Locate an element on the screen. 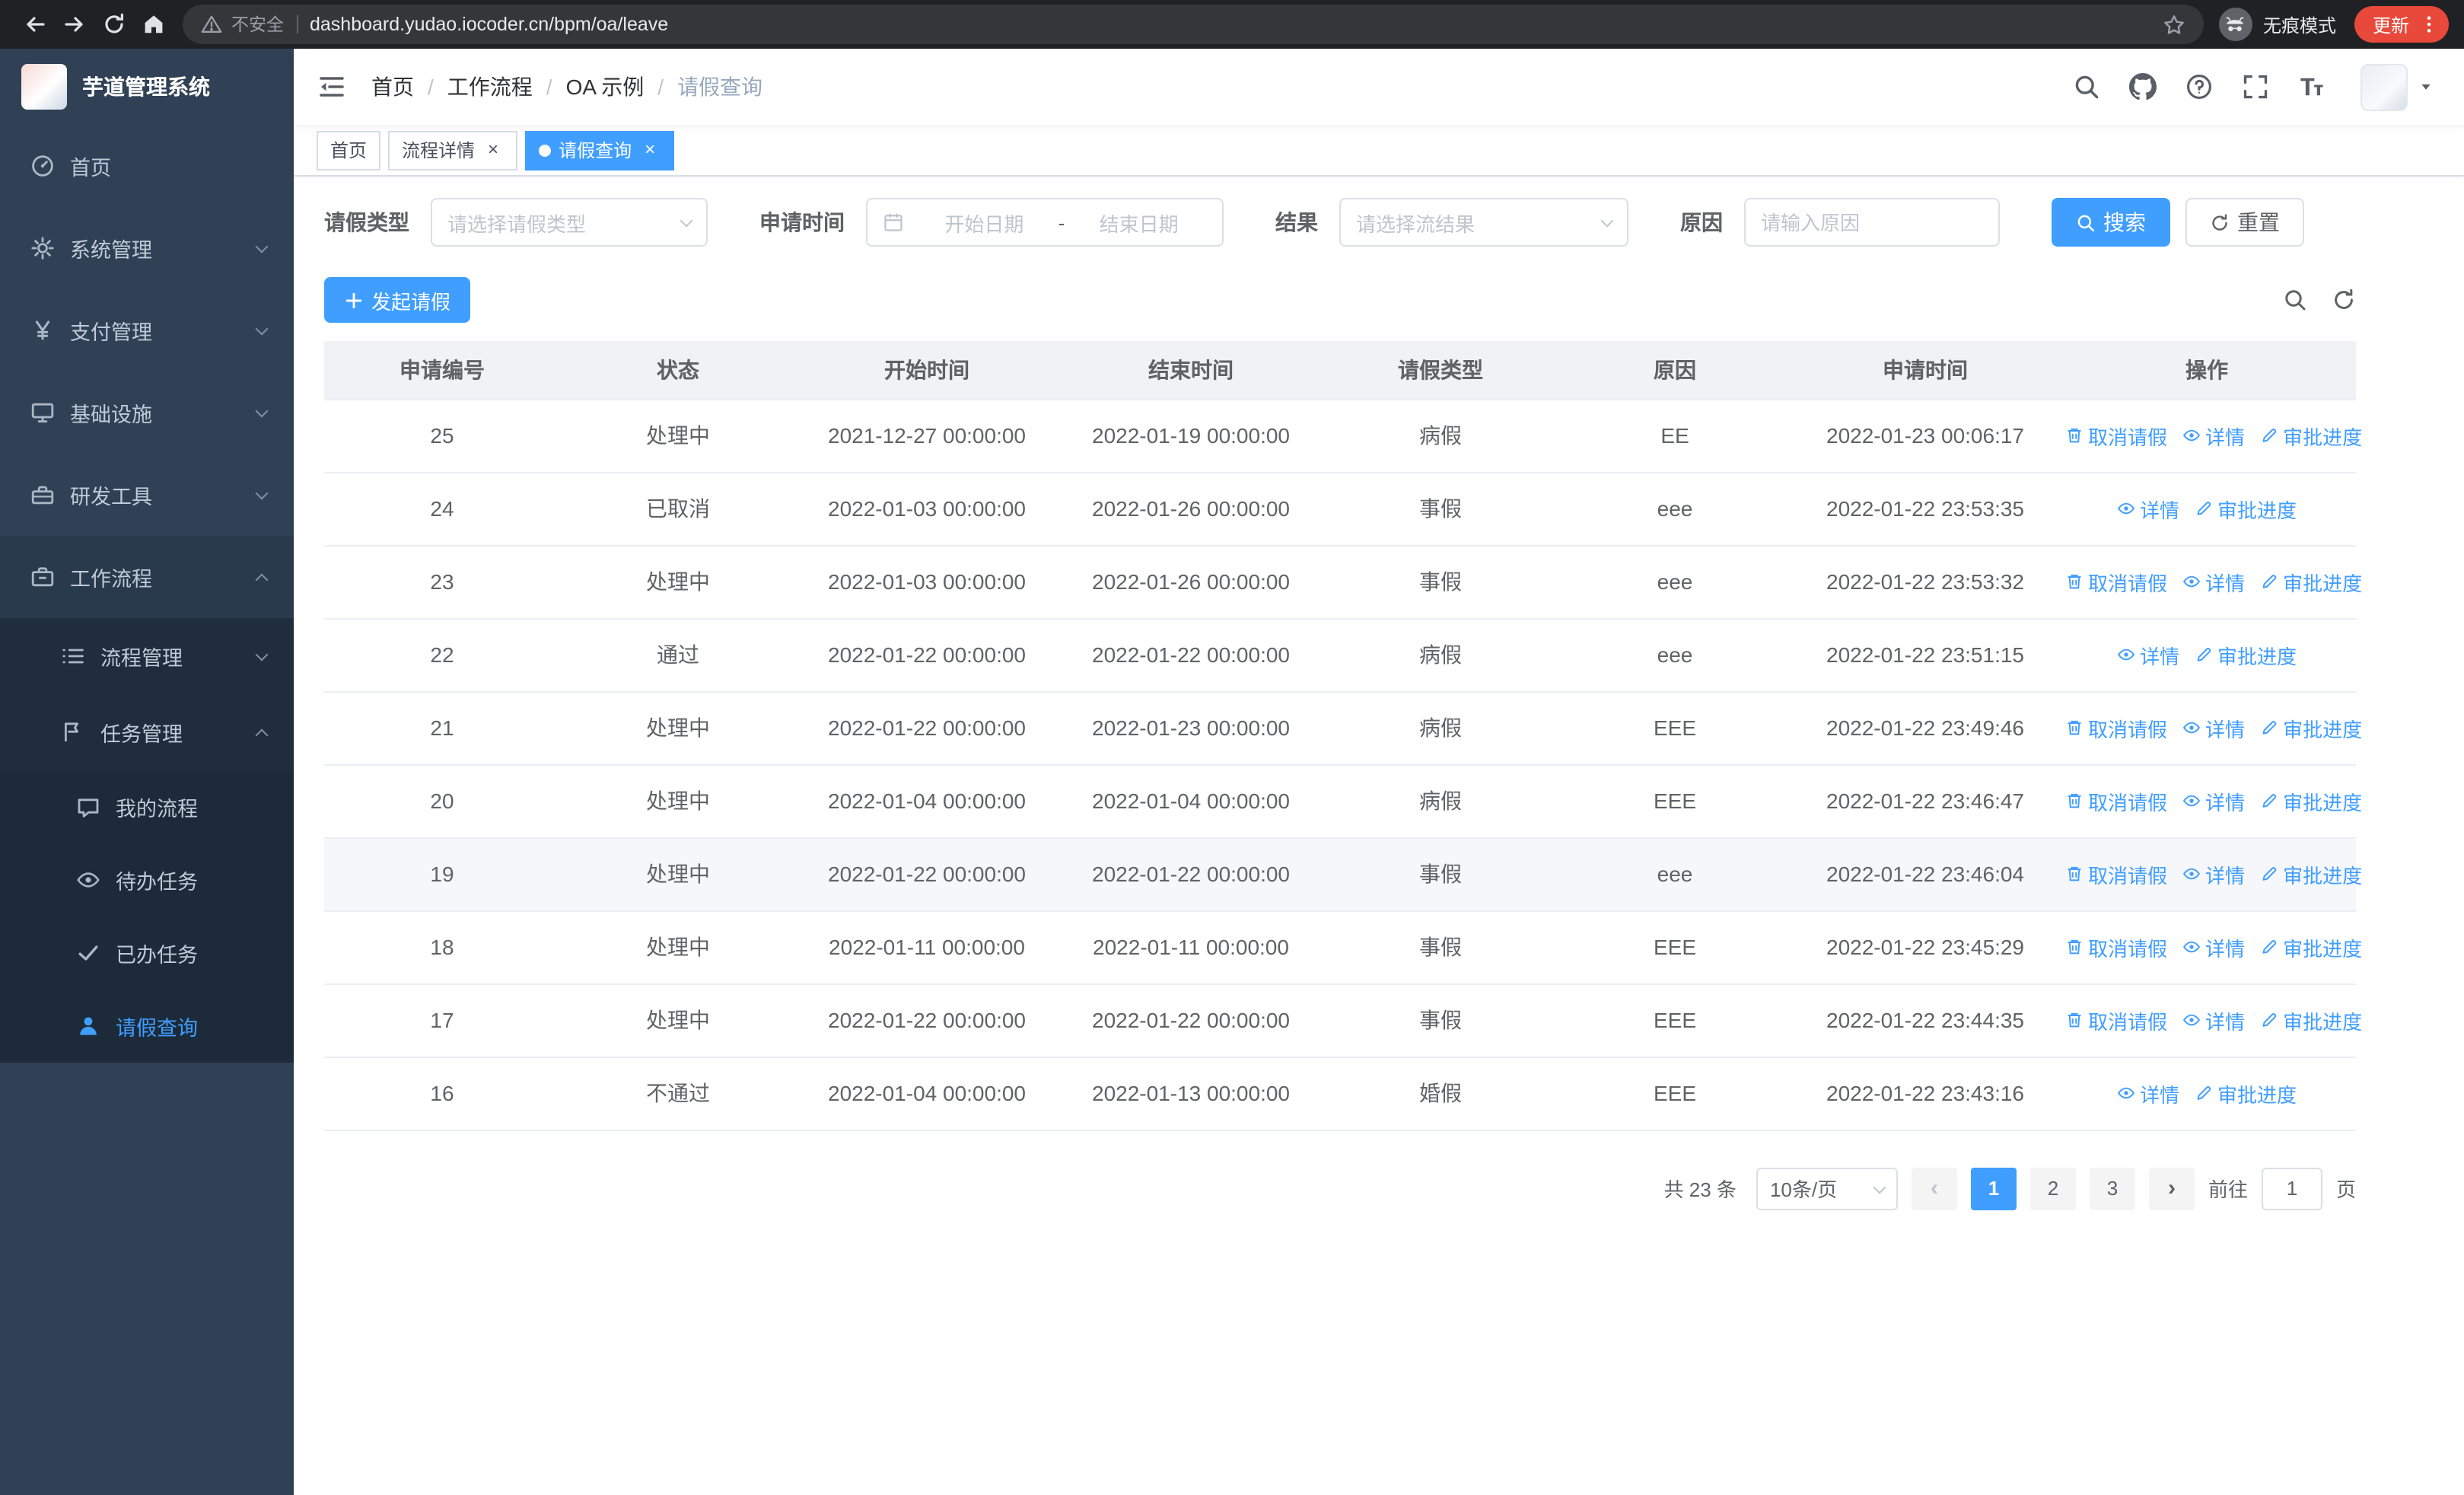 The width and height of the screenshot is (2464, 1495). sidebar-item-todo-tasks: 待办任务 is located at coordinates (147, 880).